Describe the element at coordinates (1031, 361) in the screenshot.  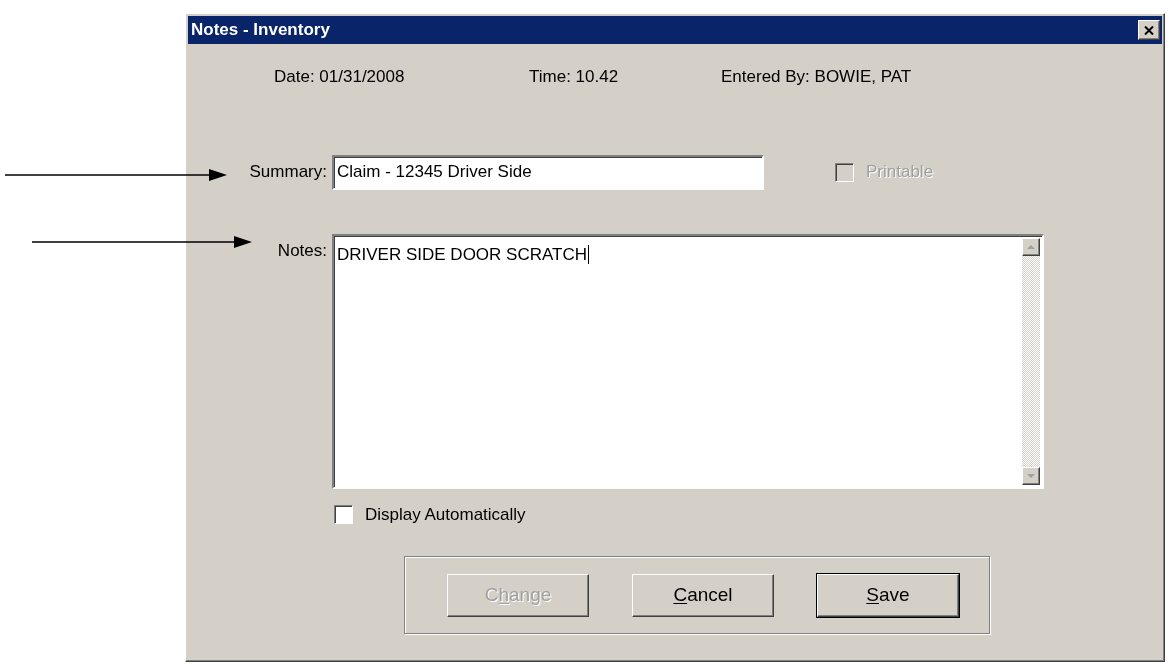
I see `scrollbar` at that location.